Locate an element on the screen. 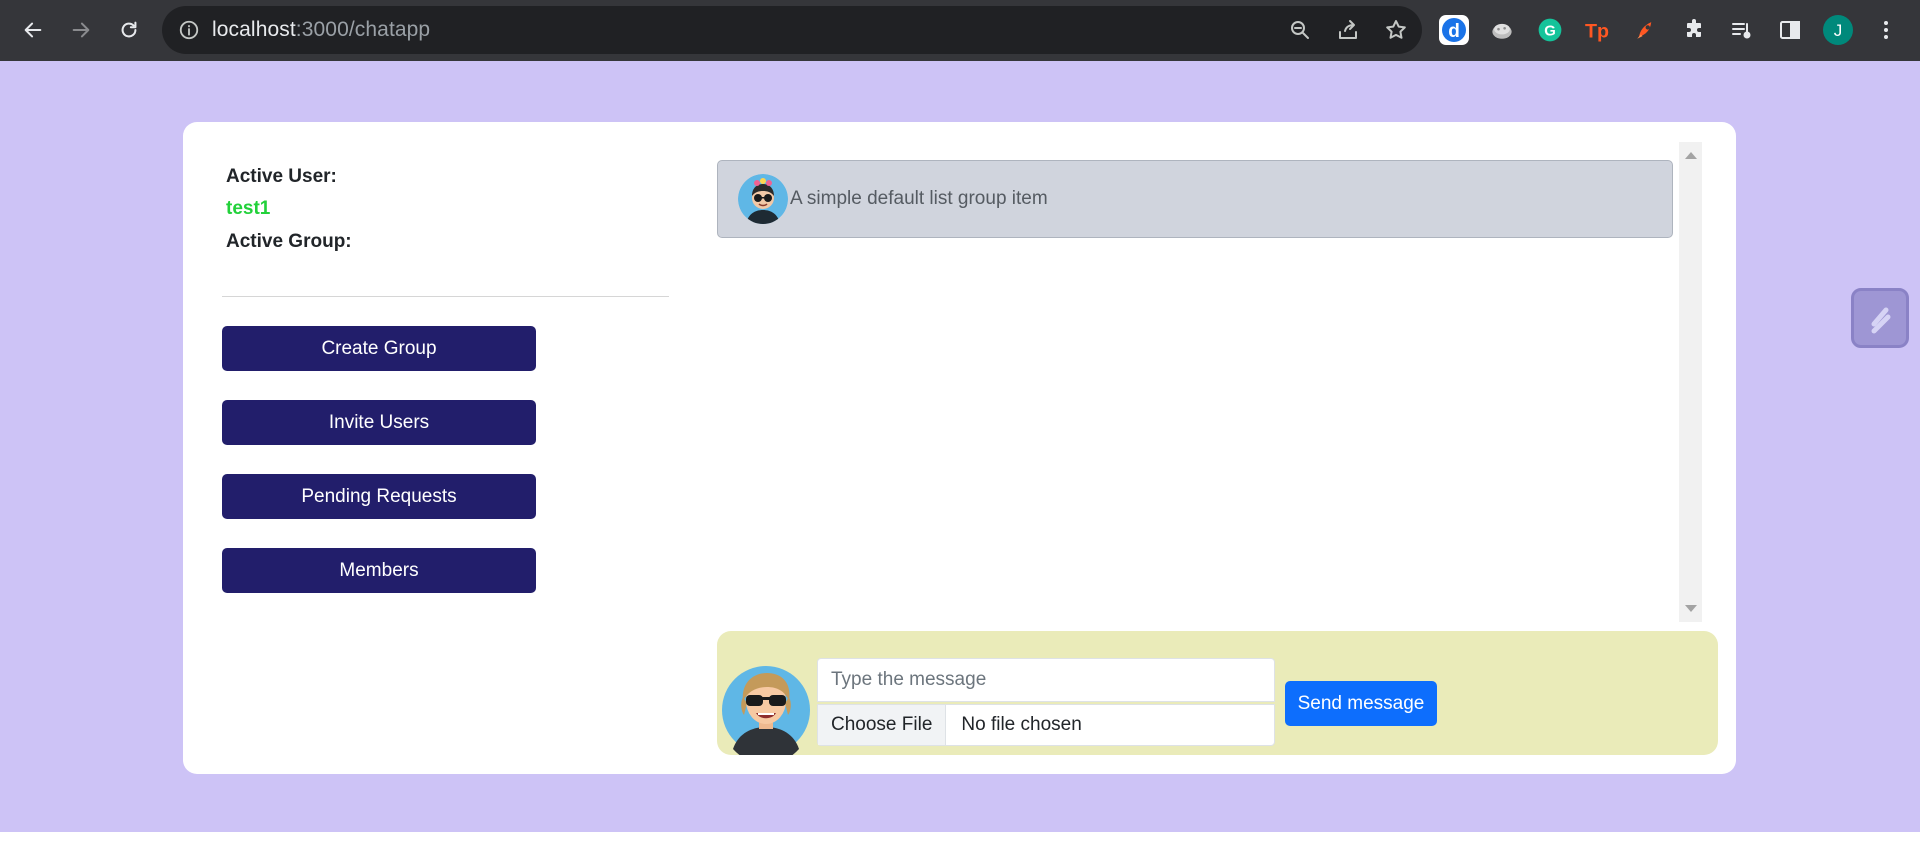 This screenshot has width=1920, height=859. create-group-button: Create Group is located at coordinates (379, 348).